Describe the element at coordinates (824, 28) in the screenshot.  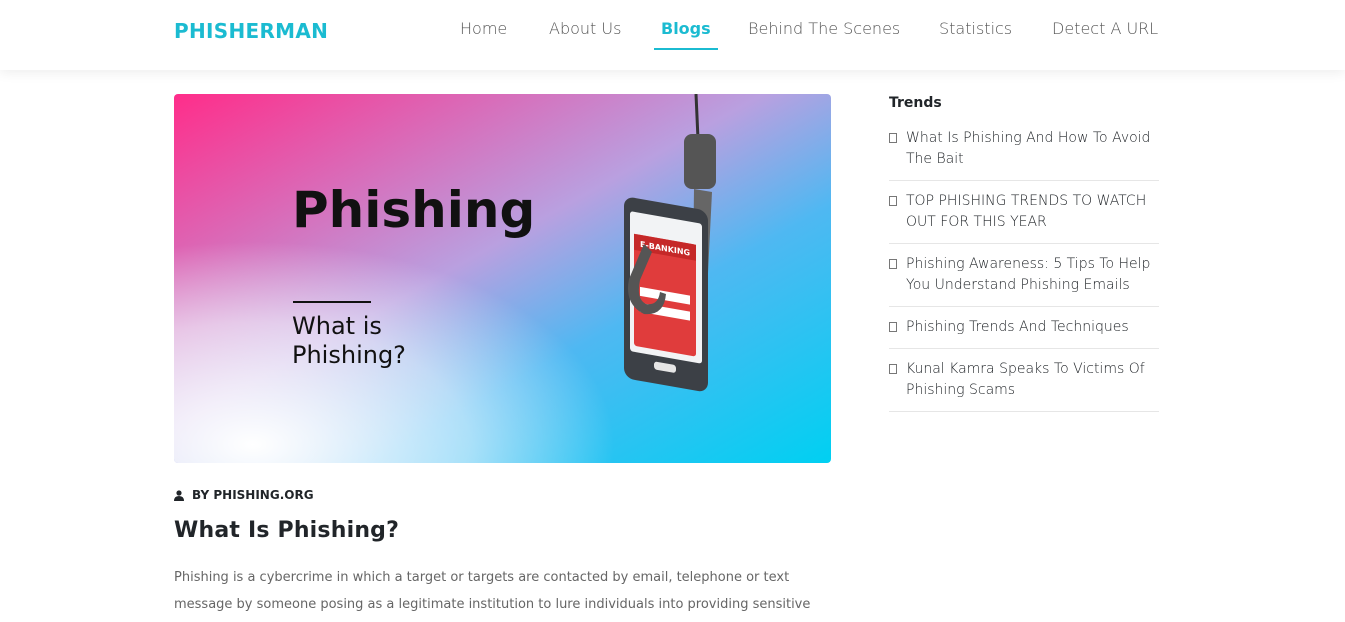
I see `nav-behind-the-scenes: Behind The Scenes` at that location.